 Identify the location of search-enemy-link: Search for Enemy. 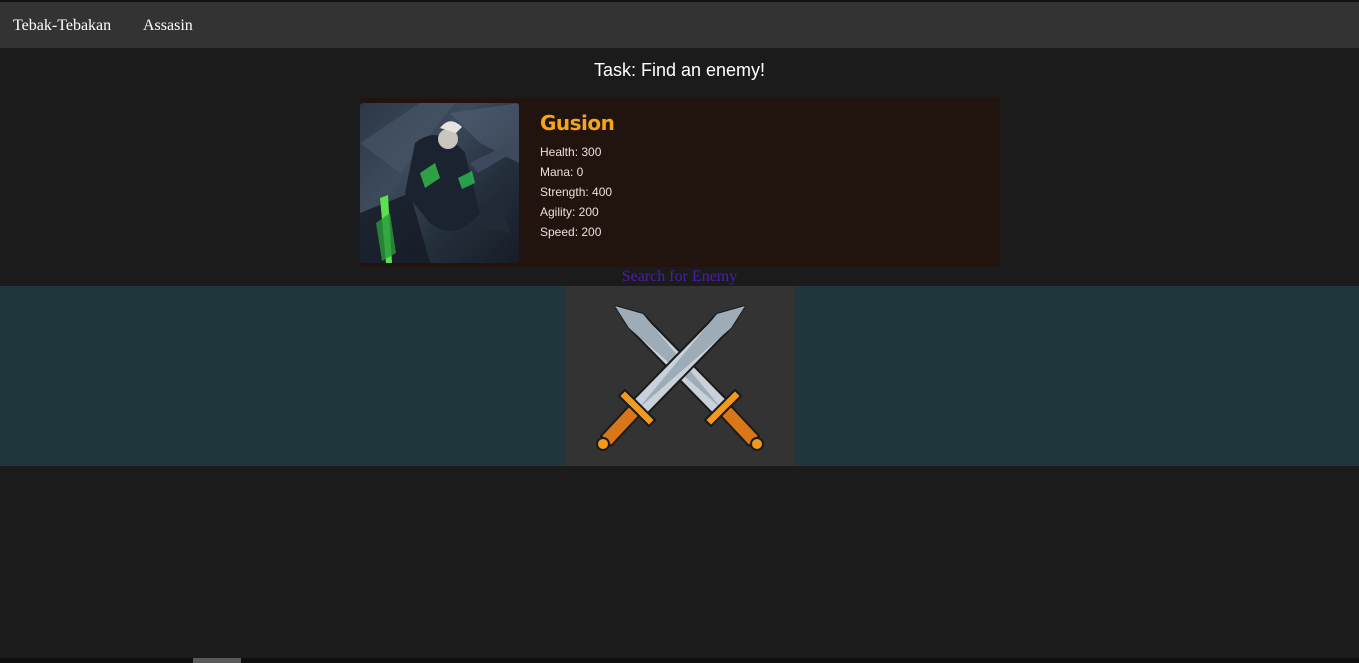
(679, 277).